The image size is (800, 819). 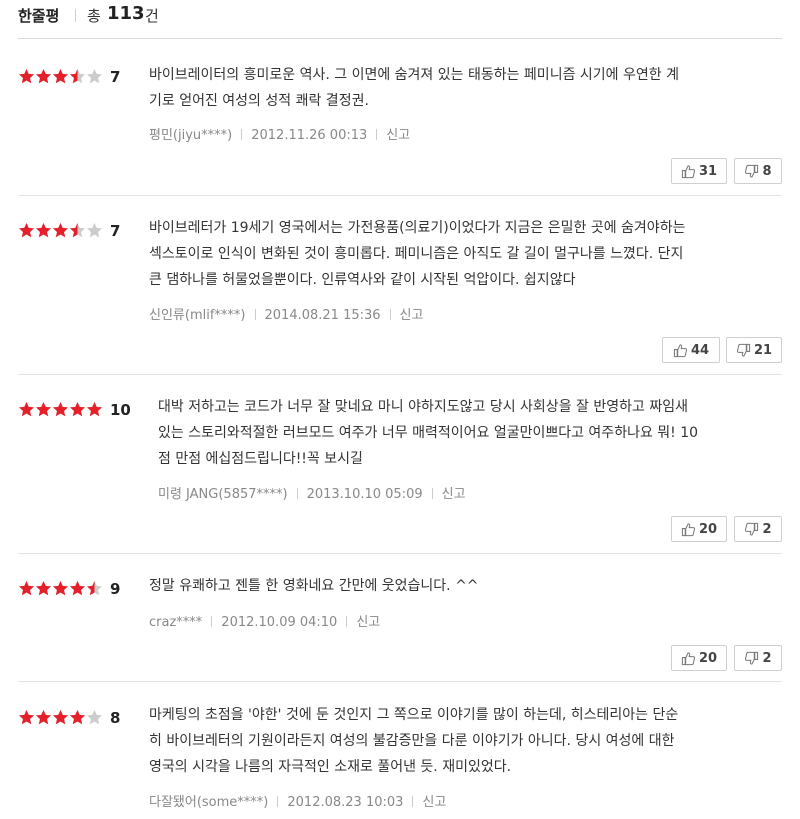 I want to click on review-meta: craz**** 2012.10.09 04:10 신고, so click(x=264, y=620).